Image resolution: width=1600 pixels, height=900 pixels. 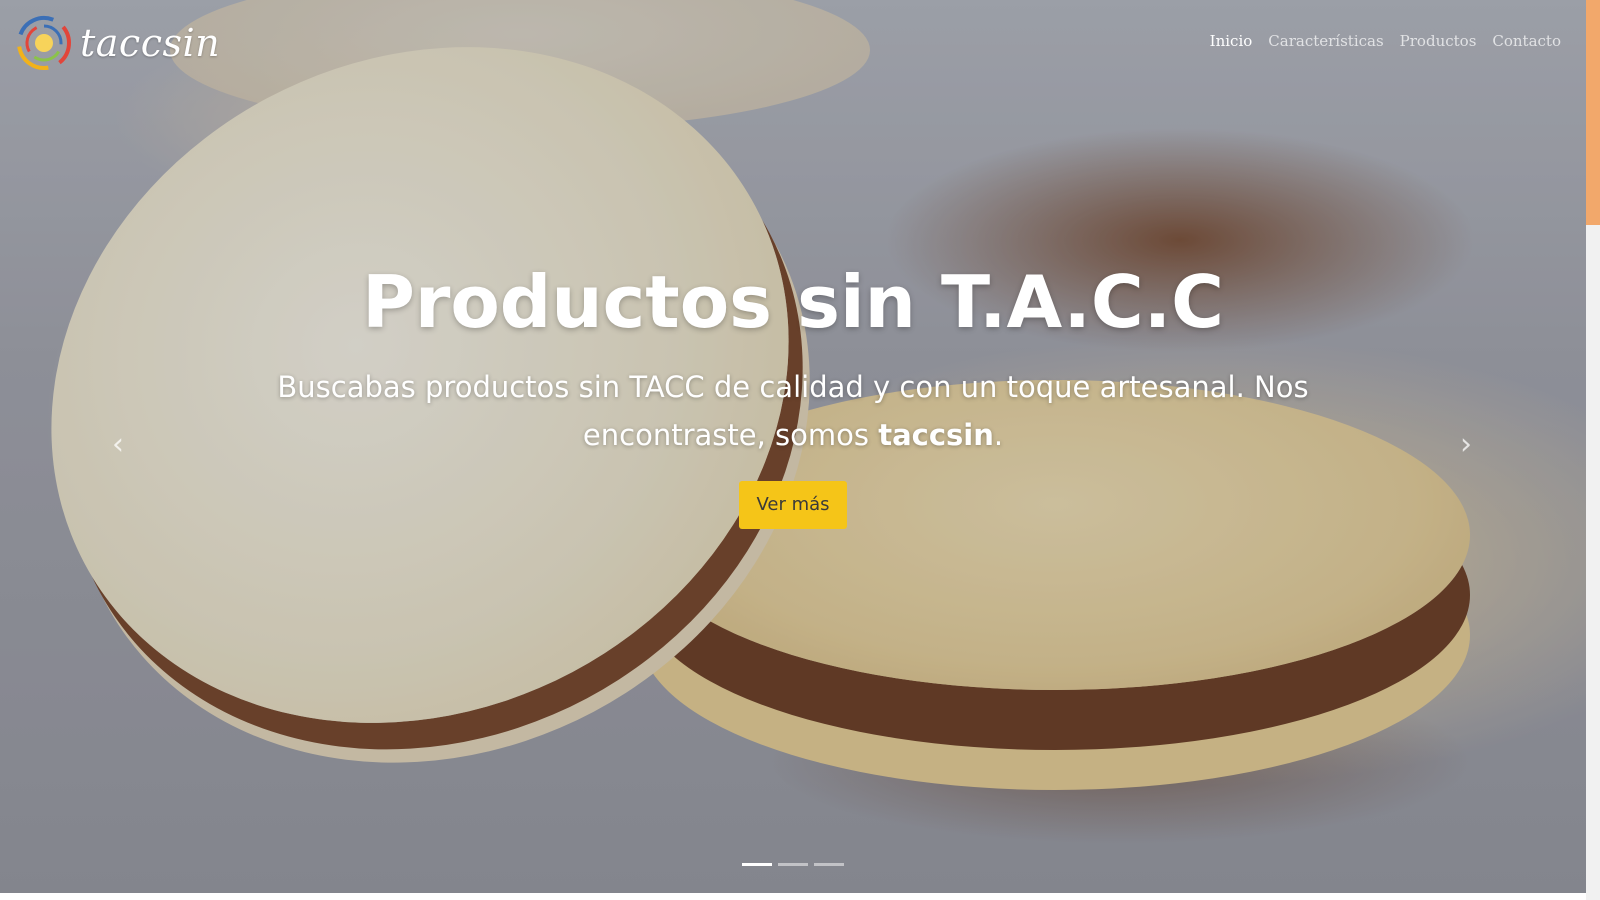 What do you see at coordinates (793, 896) in the screenshot?
I see `page-bottom-strip` at bounding box center [793, 896].